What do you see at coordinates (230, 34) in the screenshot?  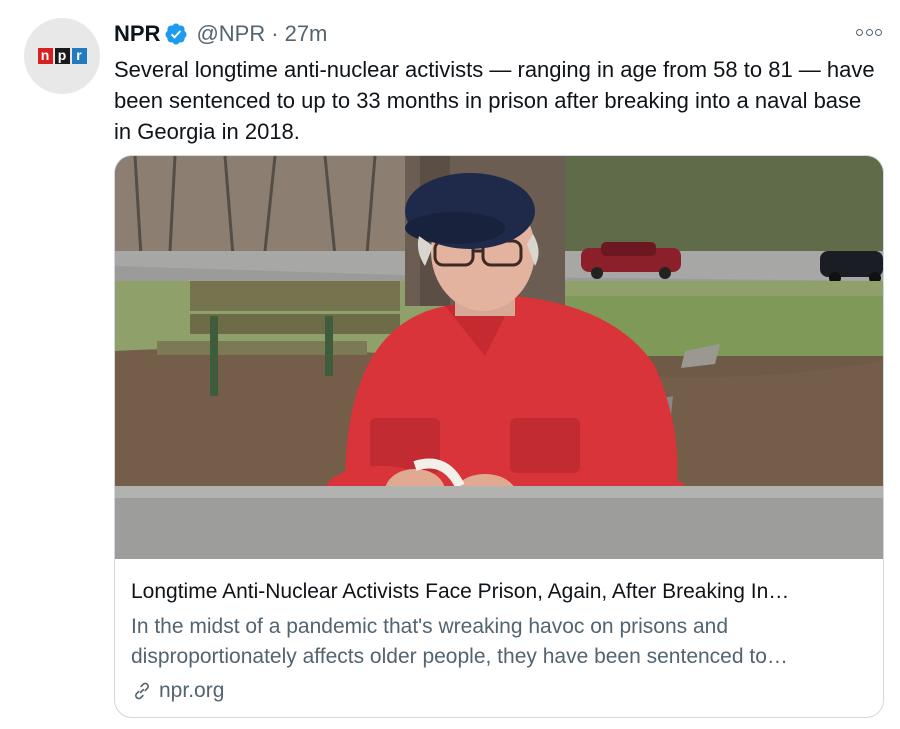 I see `account-handle: @NPR` at bounding box center [230, 34].